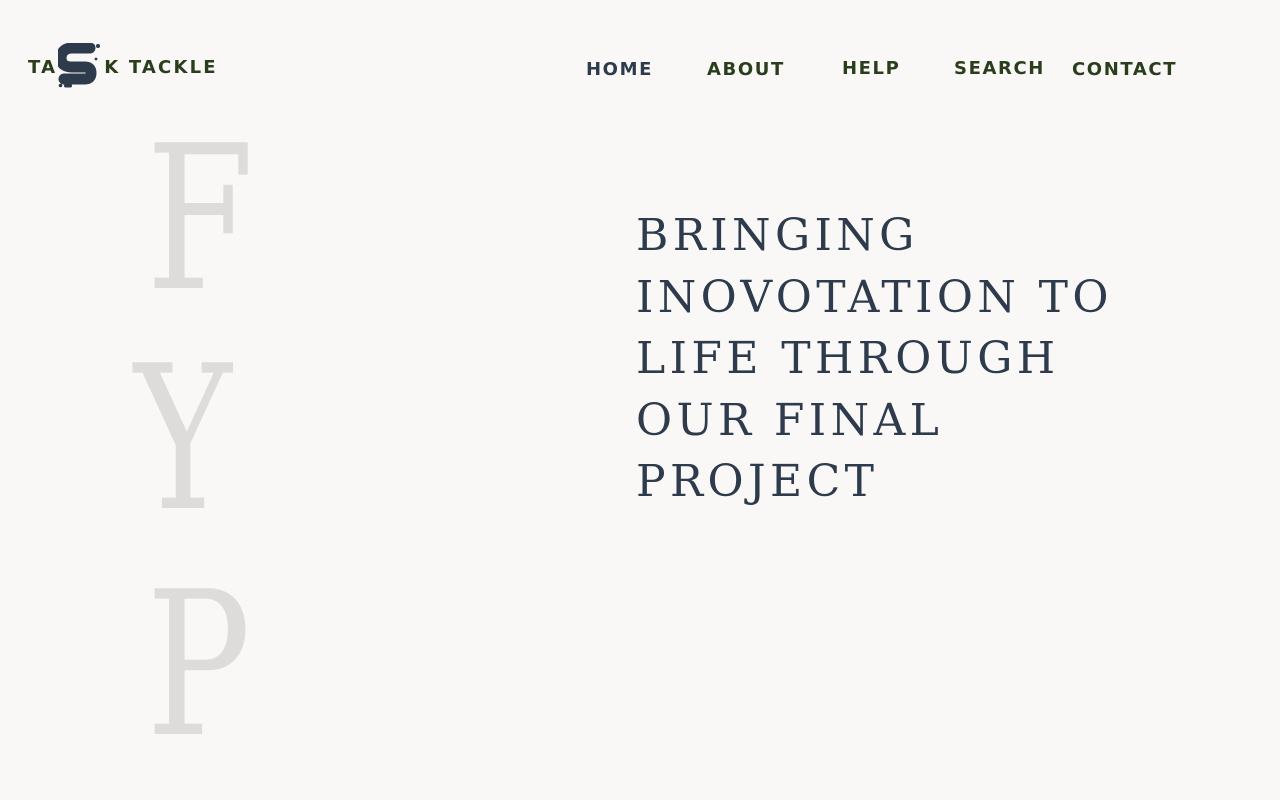  I want to click on headline-line: BRINGING, so click(777, 235).